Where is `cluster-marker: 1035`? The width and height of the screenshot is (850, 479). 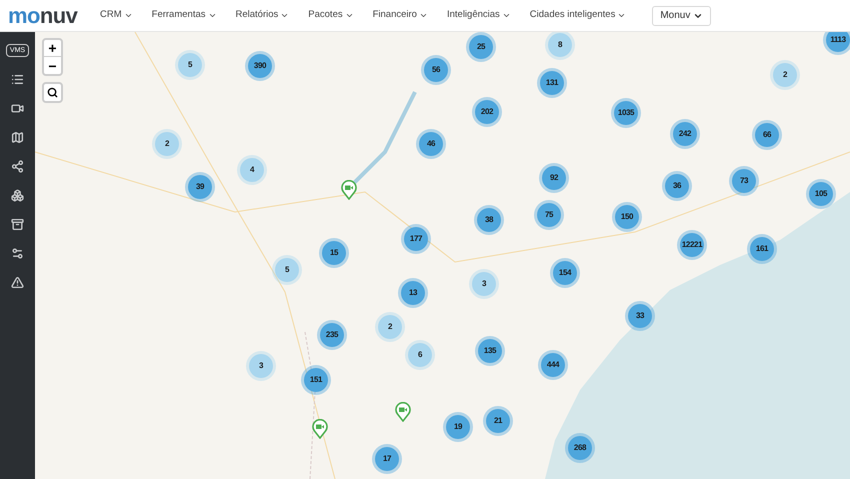 cluster-marker: 1035 is located at coordinates (626, 113).